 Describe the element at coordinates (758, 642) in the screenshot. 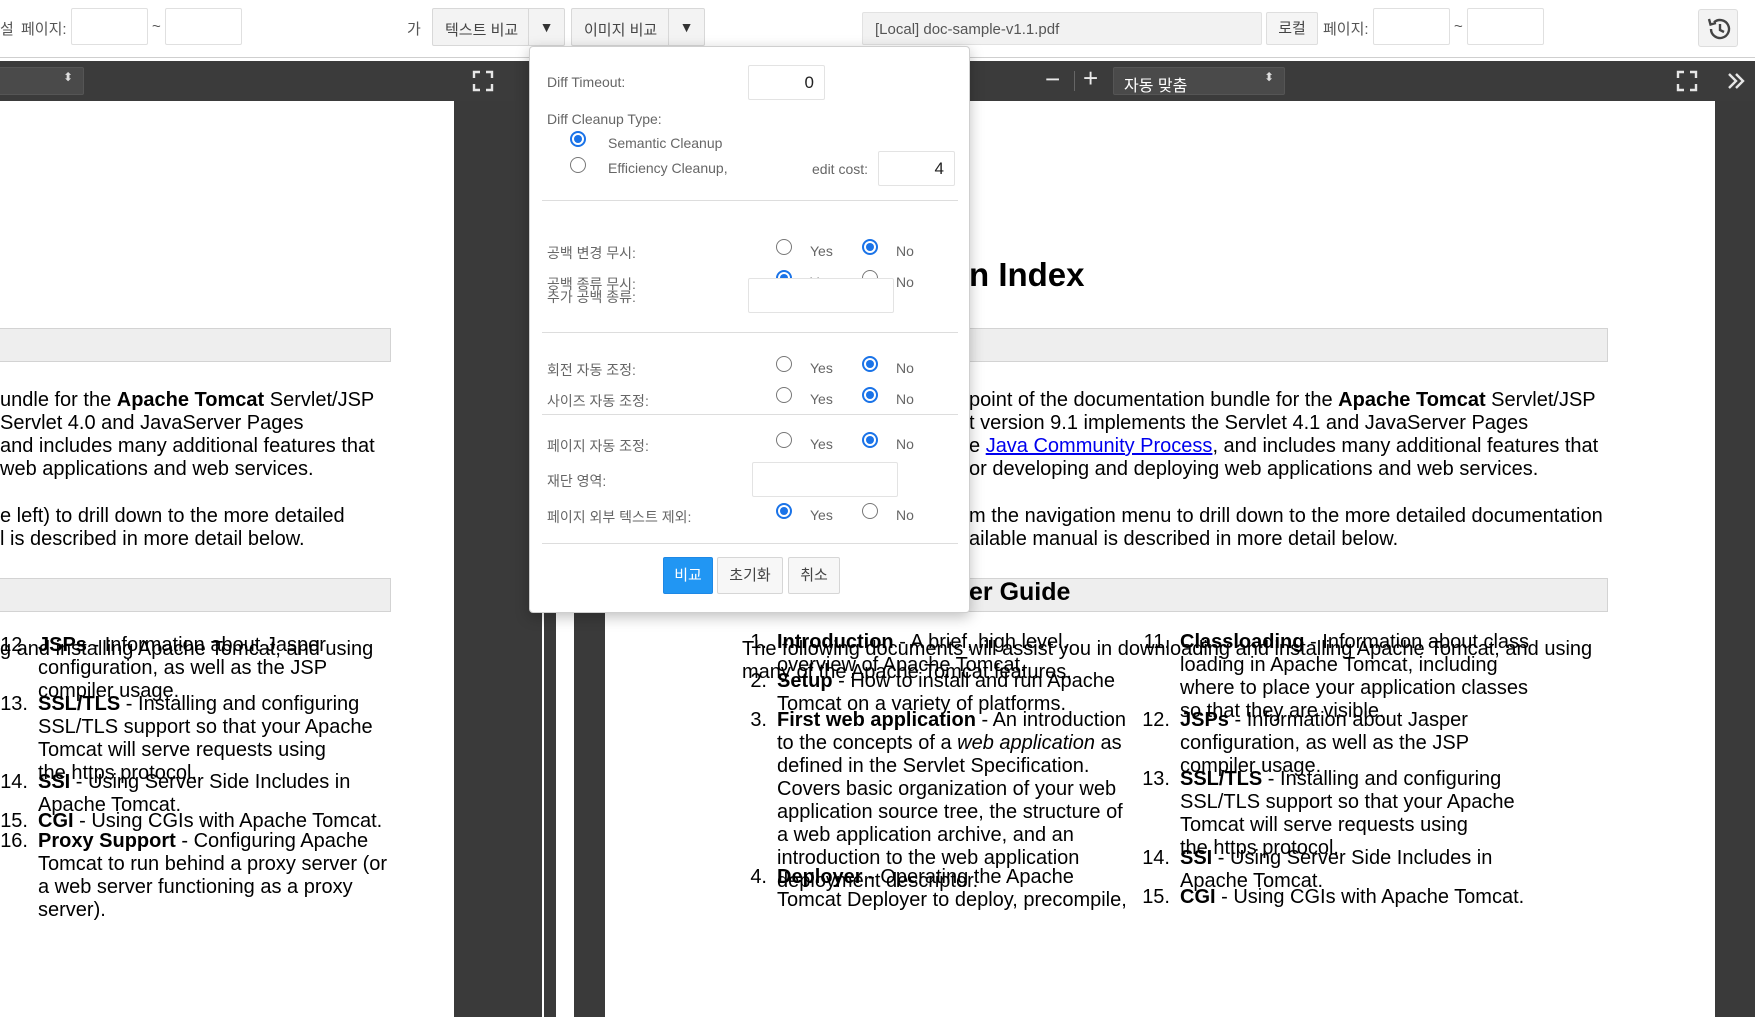

I see `list-item-number: 1.` at that location.